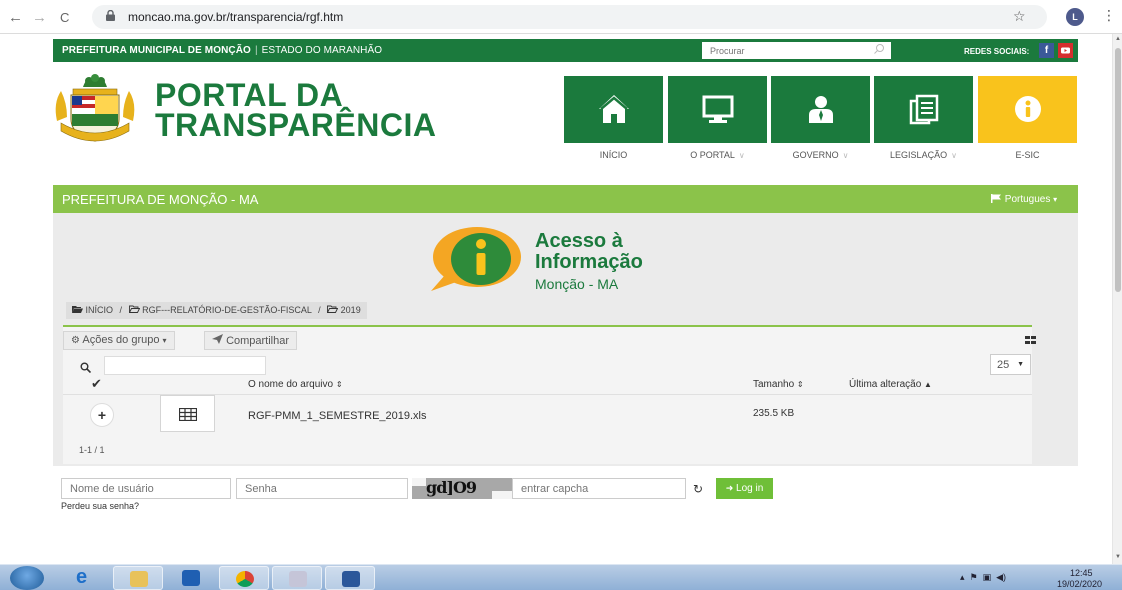 This screenshot has height=590, width=1122. I want to click on url-text: moncao.ma.gov.br/transparencia/rgf.htm, so click(236, 17).